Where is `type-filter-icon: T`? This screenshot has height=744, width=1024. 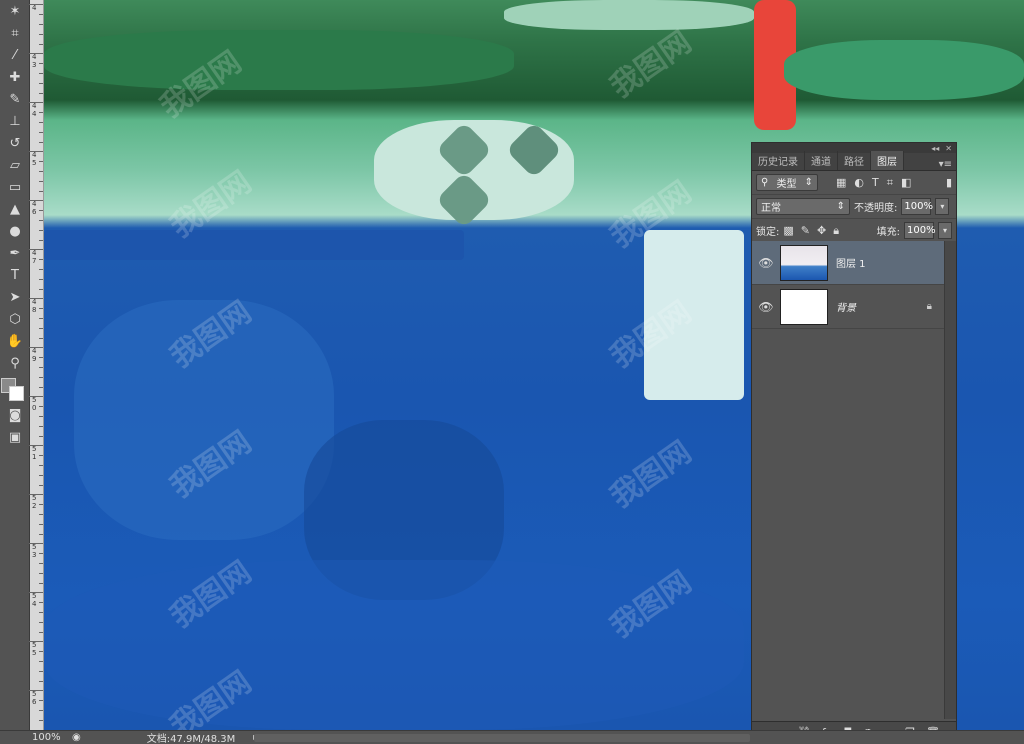
type-filter-icon: T is located at coordinates (875, 183).